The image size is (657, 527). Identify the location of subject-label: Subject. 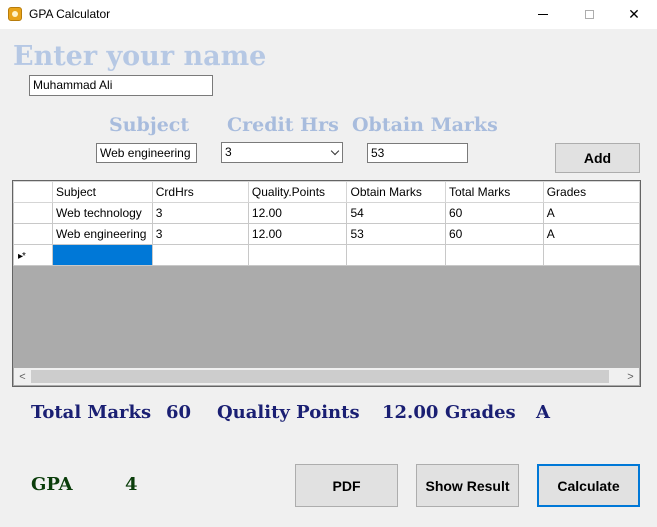
(149, 125).